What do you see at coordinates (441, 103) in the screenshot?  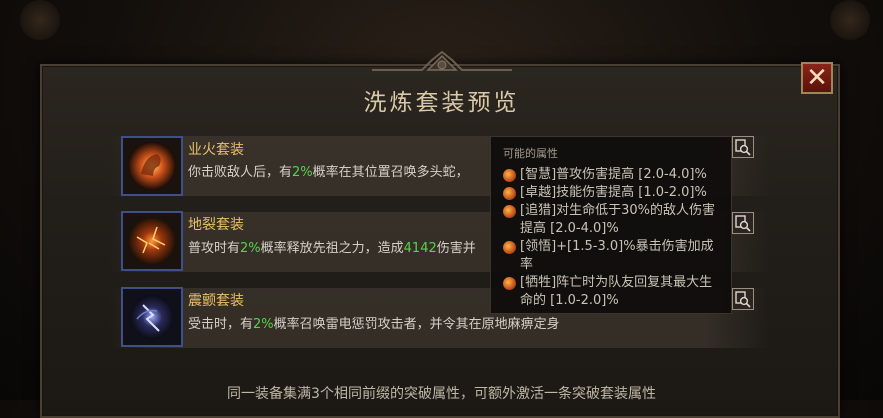 I see `dialog-title: 洗炼套装预览` at bounding box center [441, 103].